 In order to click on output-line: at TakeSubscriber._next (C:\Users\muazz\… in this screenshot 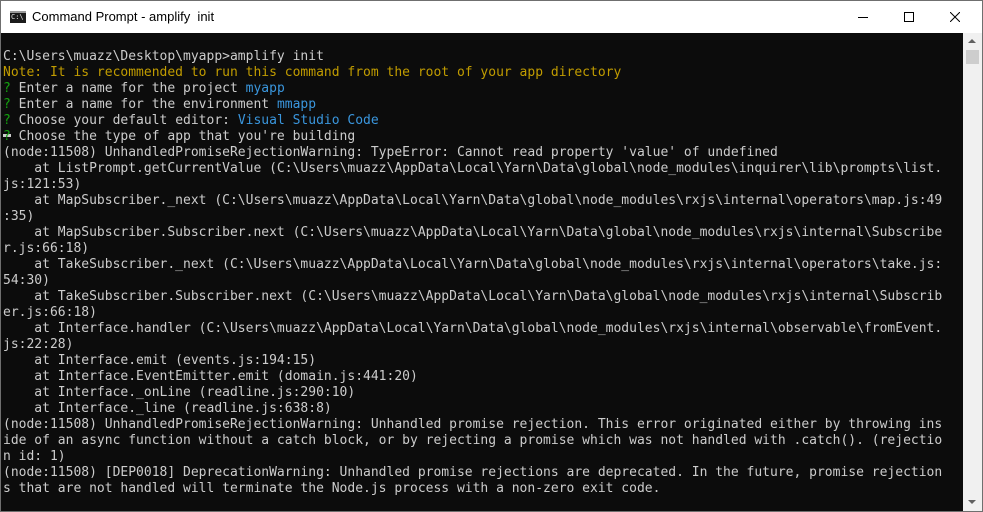, I will do `click(473, 264)`.